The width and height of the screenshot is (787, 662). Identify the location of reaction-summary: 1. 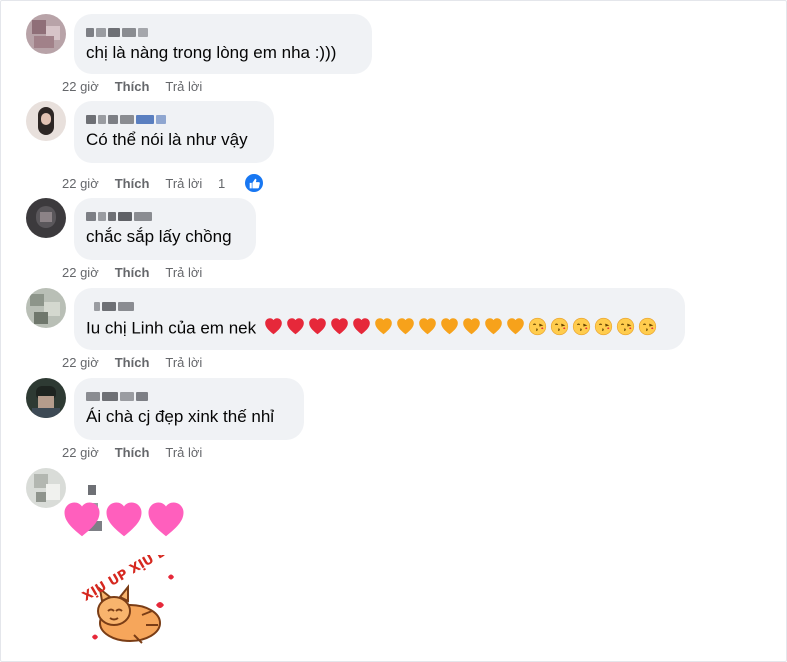
(249, 183).